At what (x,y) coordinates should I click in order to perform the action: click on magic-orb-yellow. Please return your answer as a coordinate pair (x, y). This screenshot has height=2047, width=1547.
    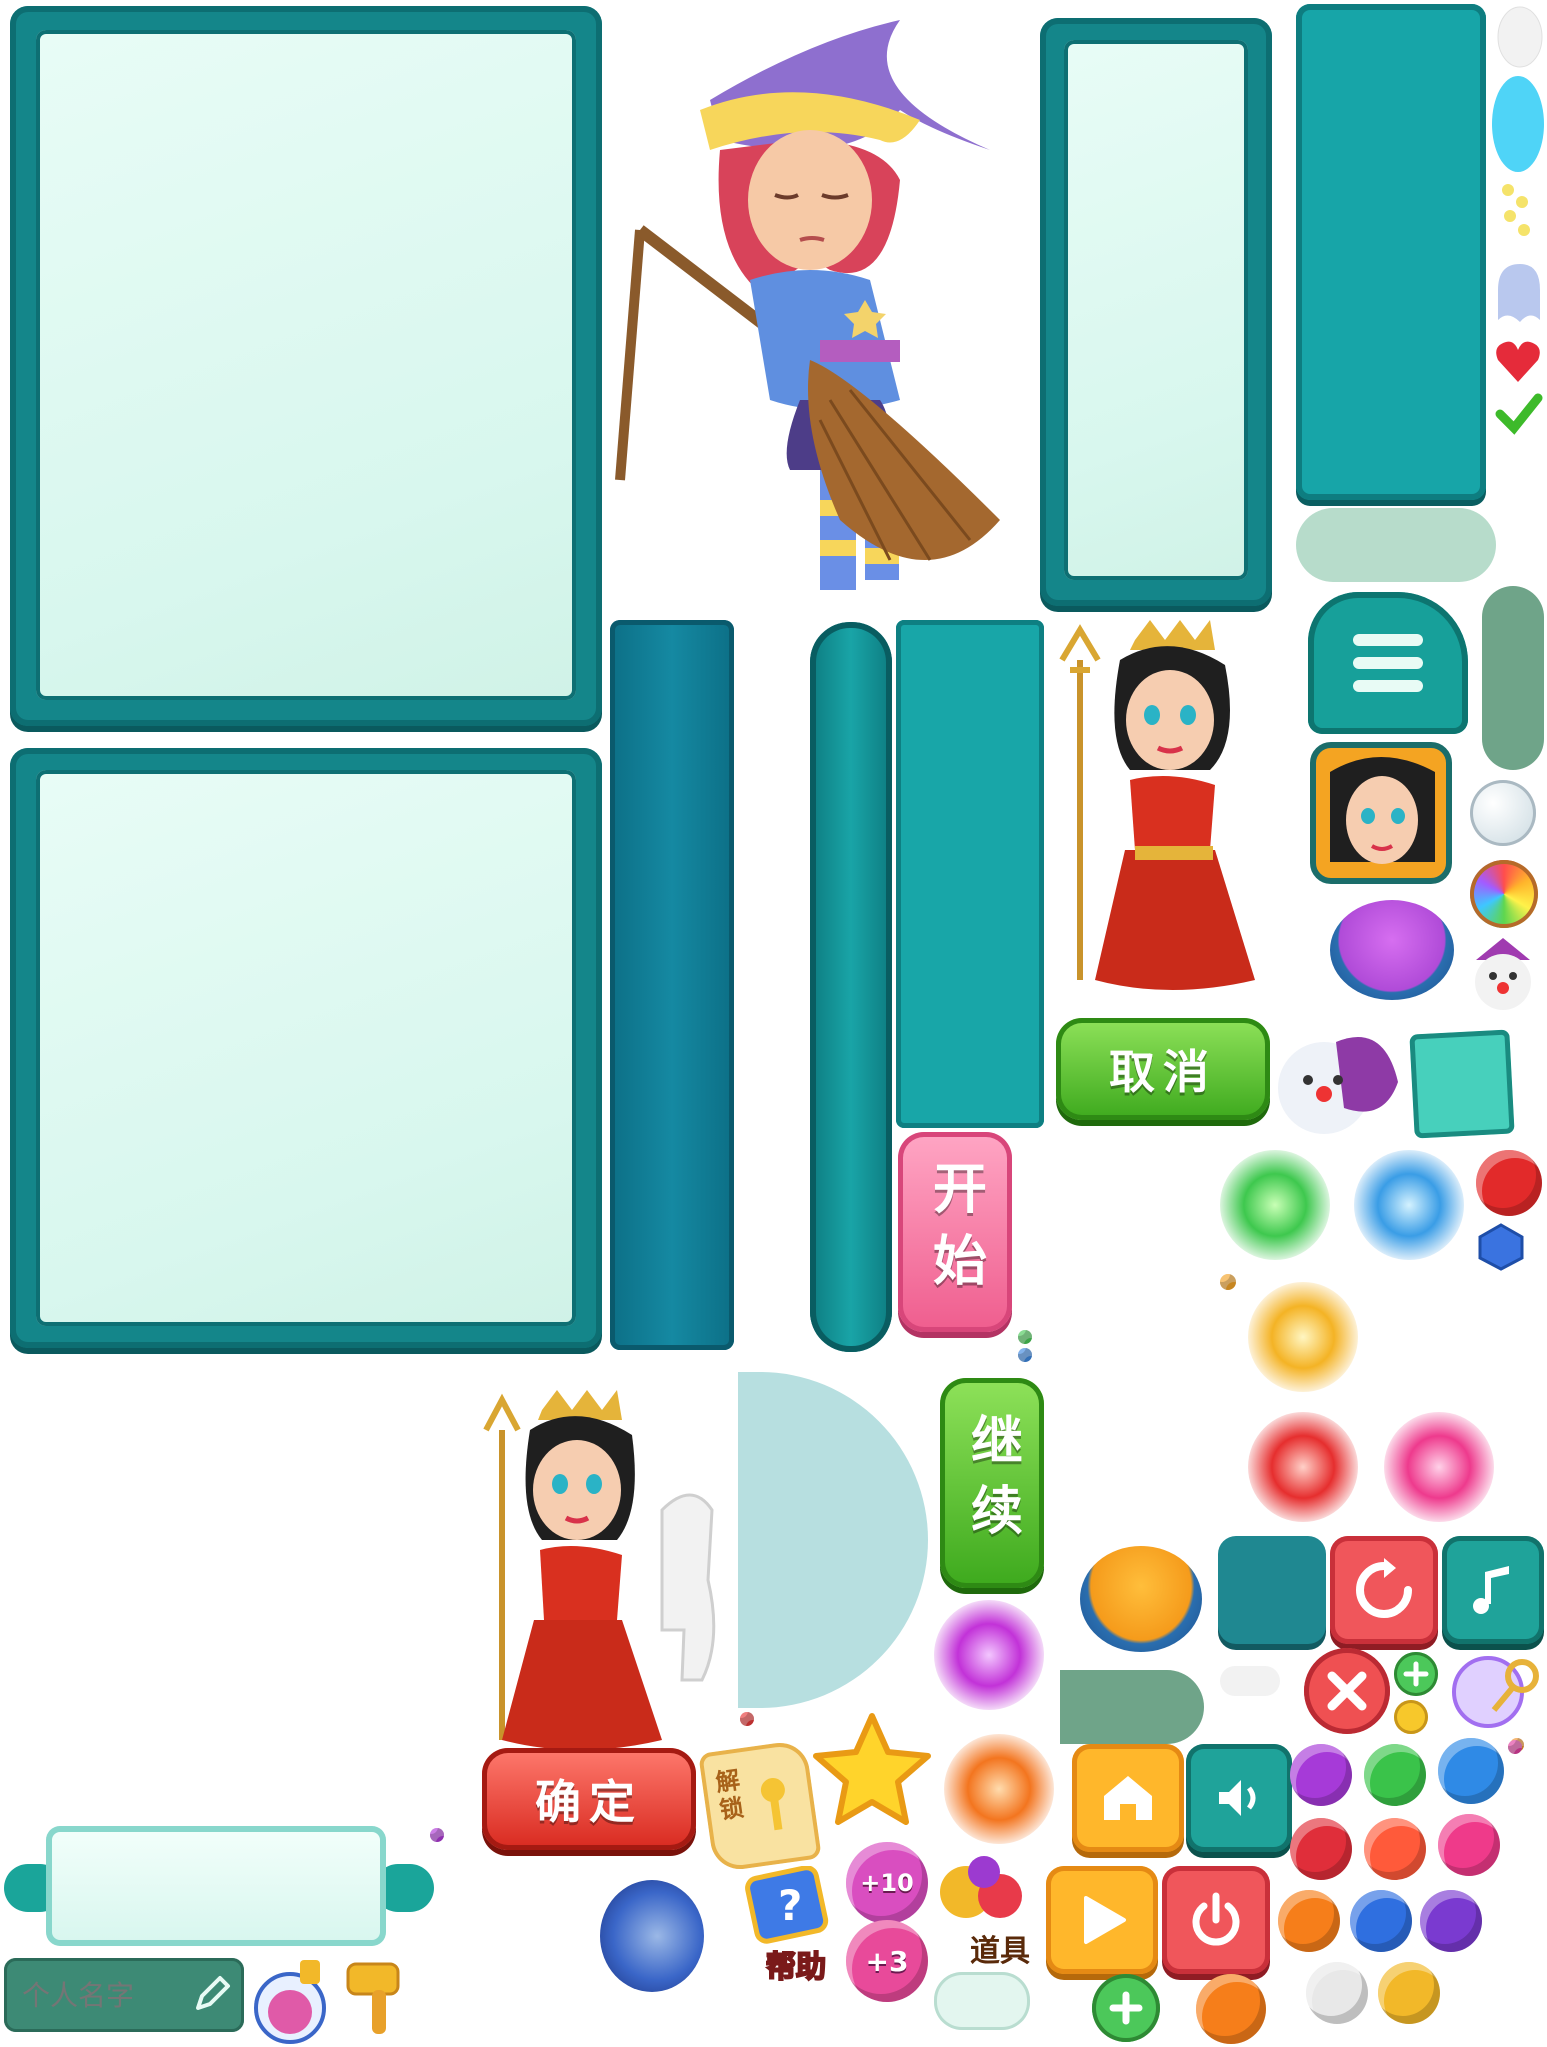
    Looking at the image, I should click on (1303, 1337).